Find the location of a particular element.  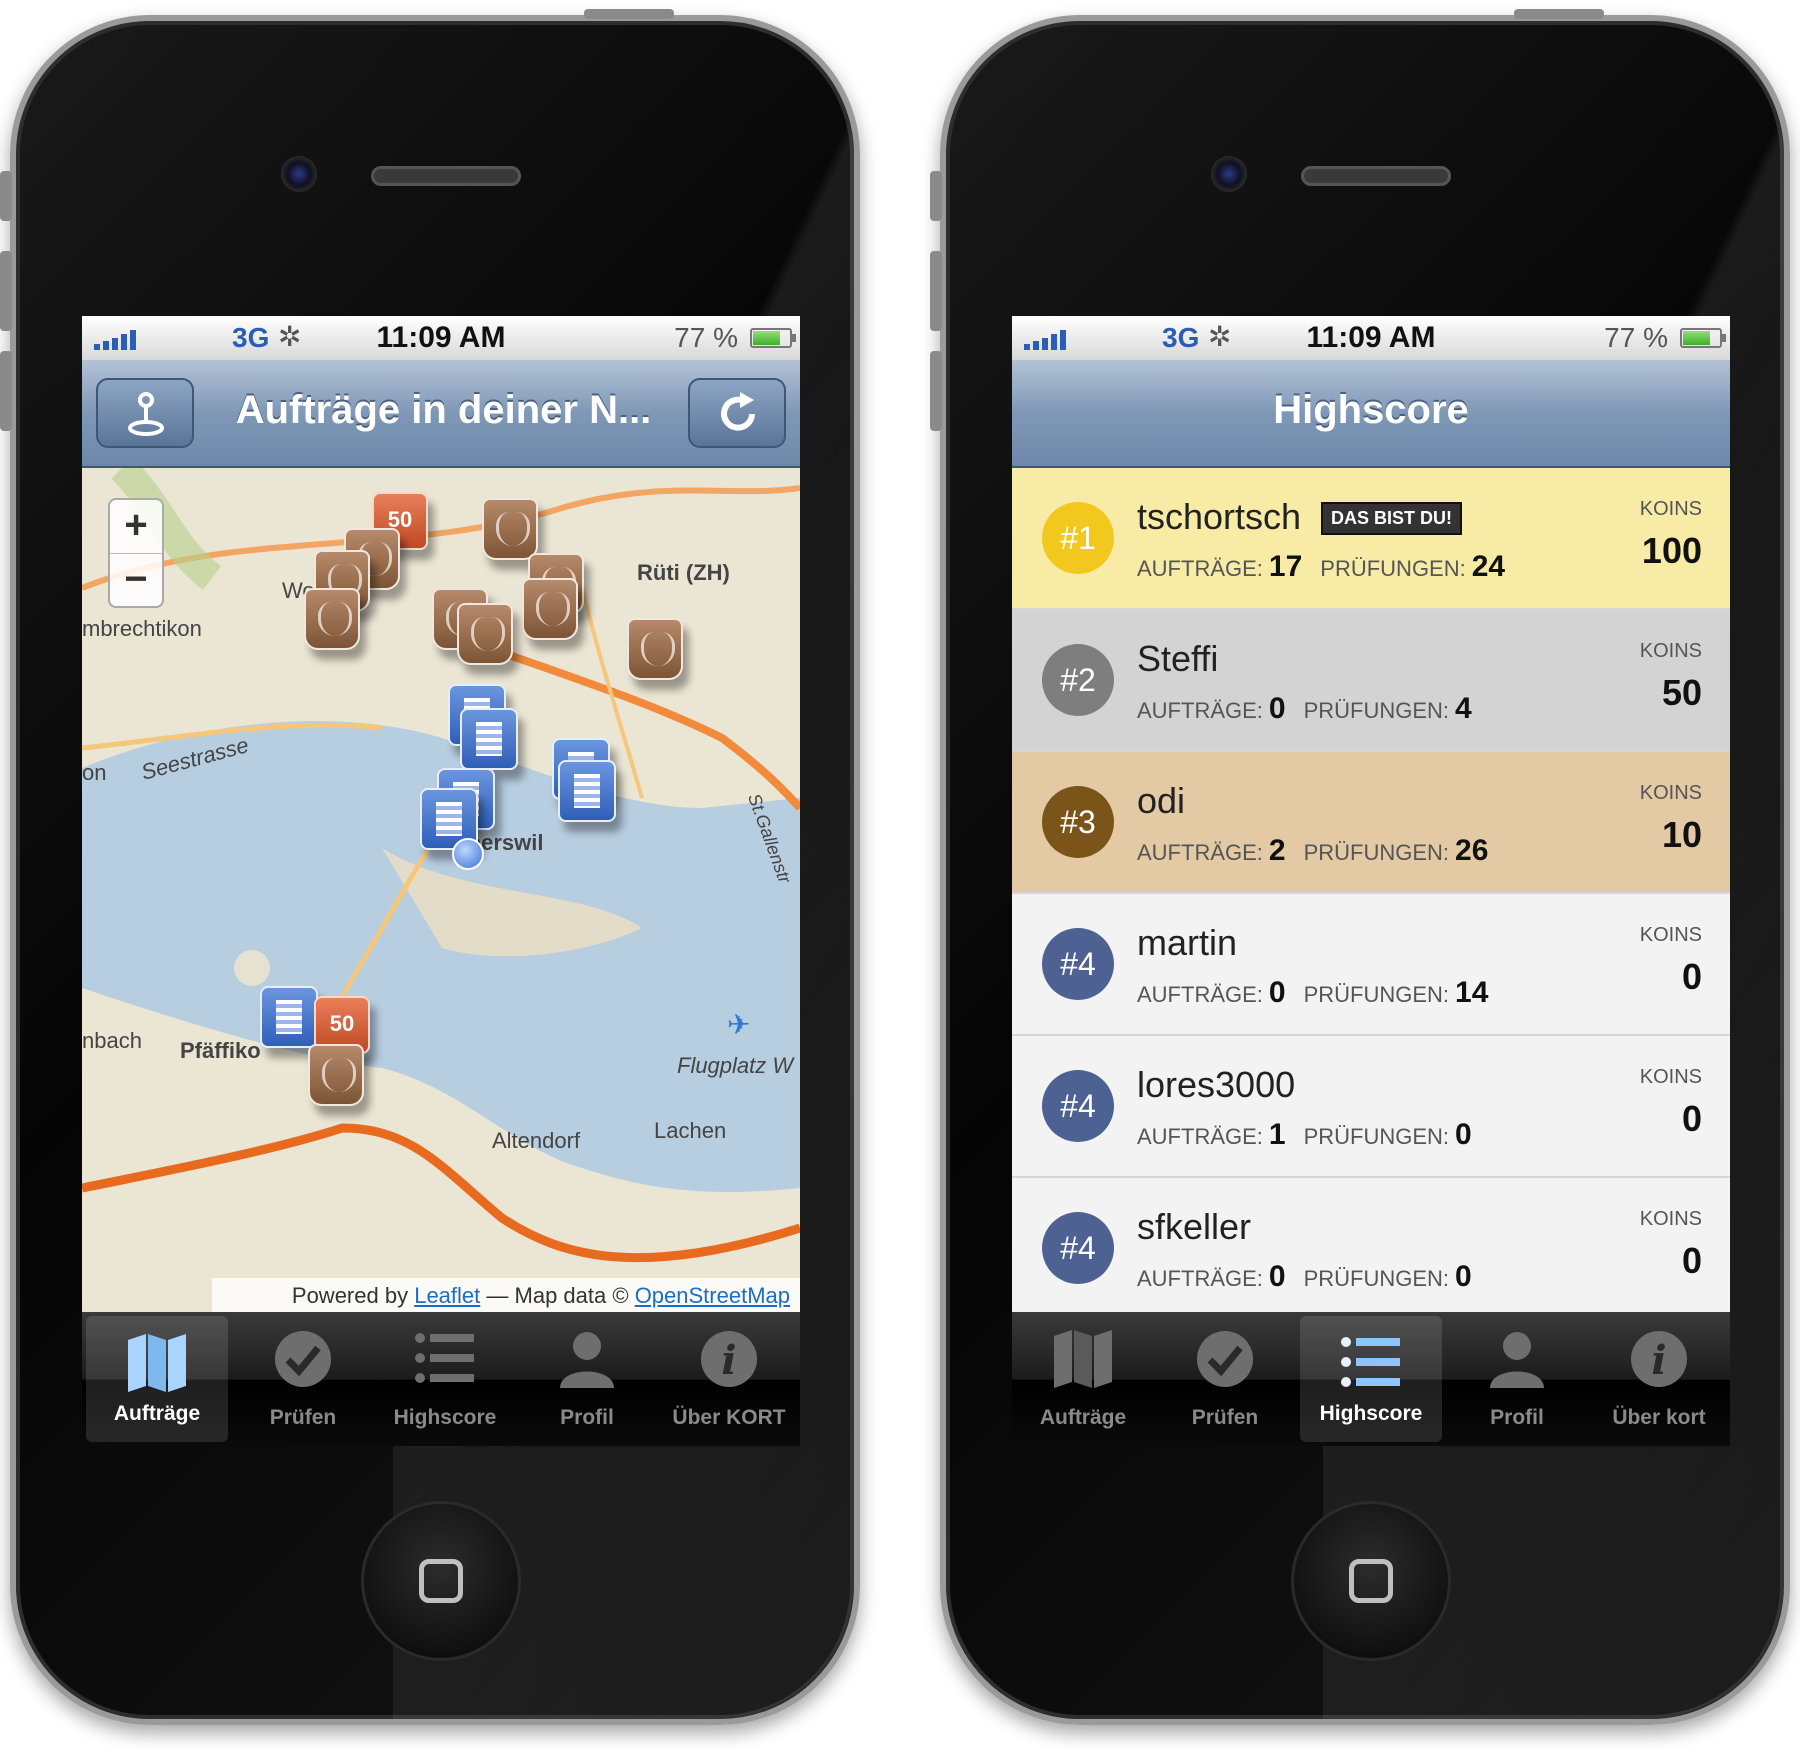

battery-percent: 77 % is located at coordinates (1636, 337).